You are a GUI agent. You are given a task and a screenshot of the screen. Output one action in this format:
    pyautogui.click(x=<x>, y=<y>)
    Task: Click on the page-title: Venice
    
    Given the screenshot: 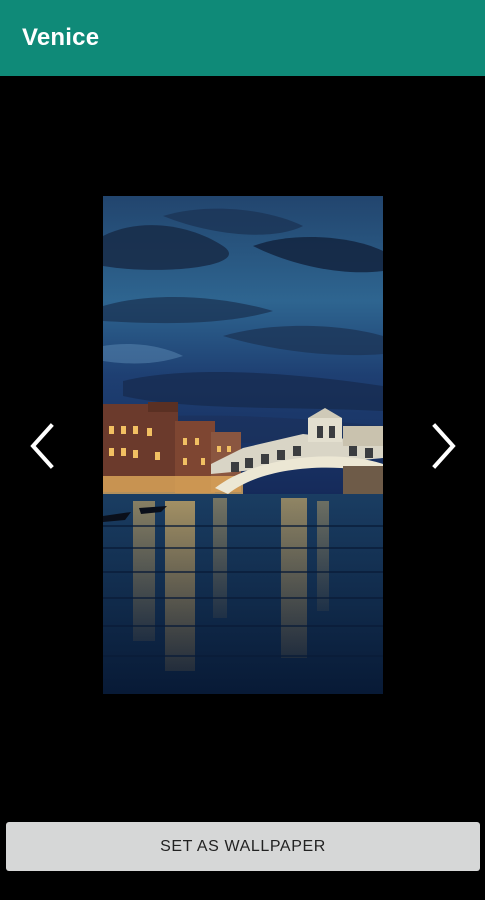 What is the action you would take?
    pyautogui.click(x=61, y=37)
    